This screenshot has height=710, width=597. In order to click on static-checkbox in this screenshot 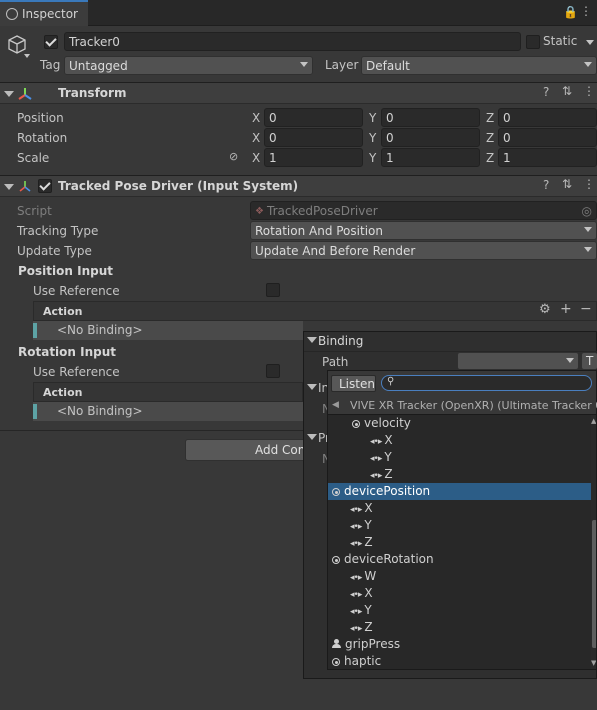, I will do `click(533, 42)`.